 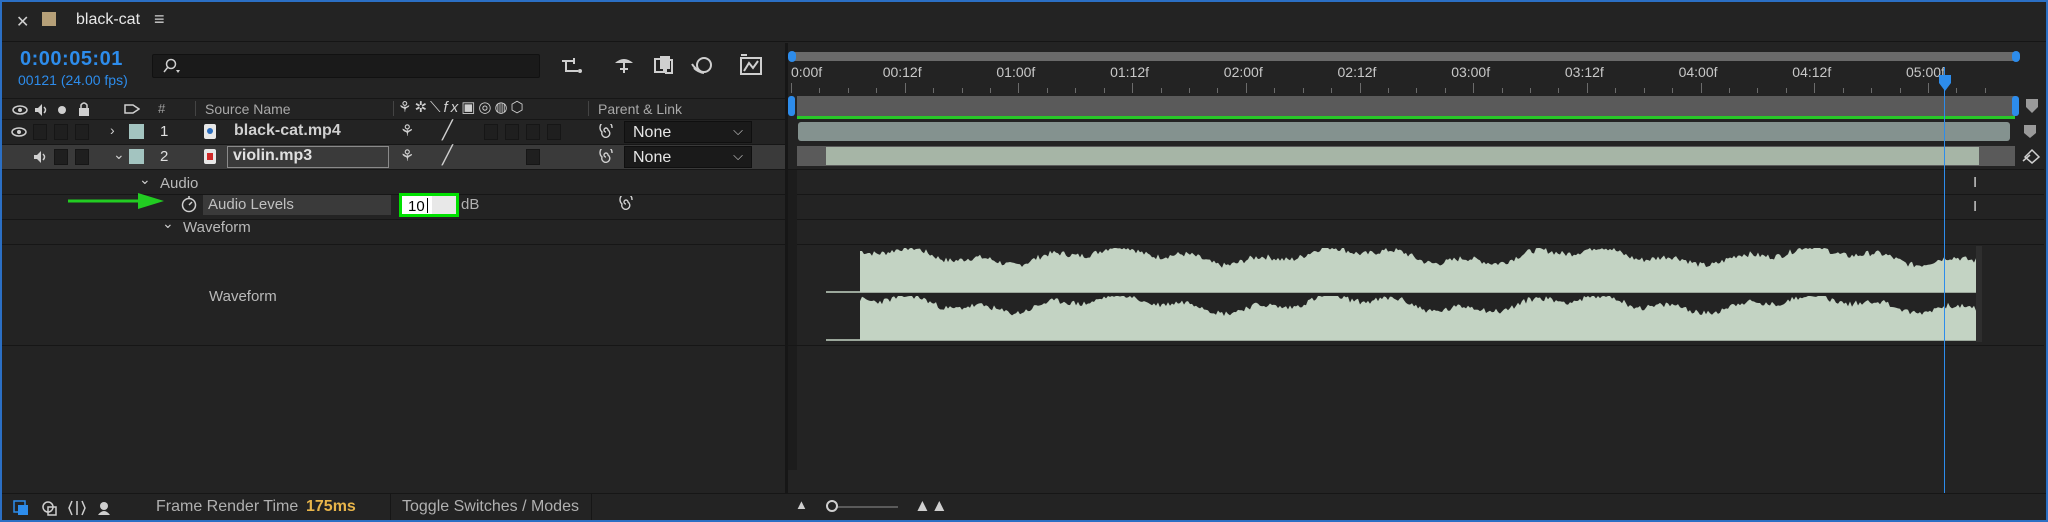 What do you see at coordinates (189, 203) in the screenshot?
I see `stopwatch-icon` at bounding box center [189, 203].